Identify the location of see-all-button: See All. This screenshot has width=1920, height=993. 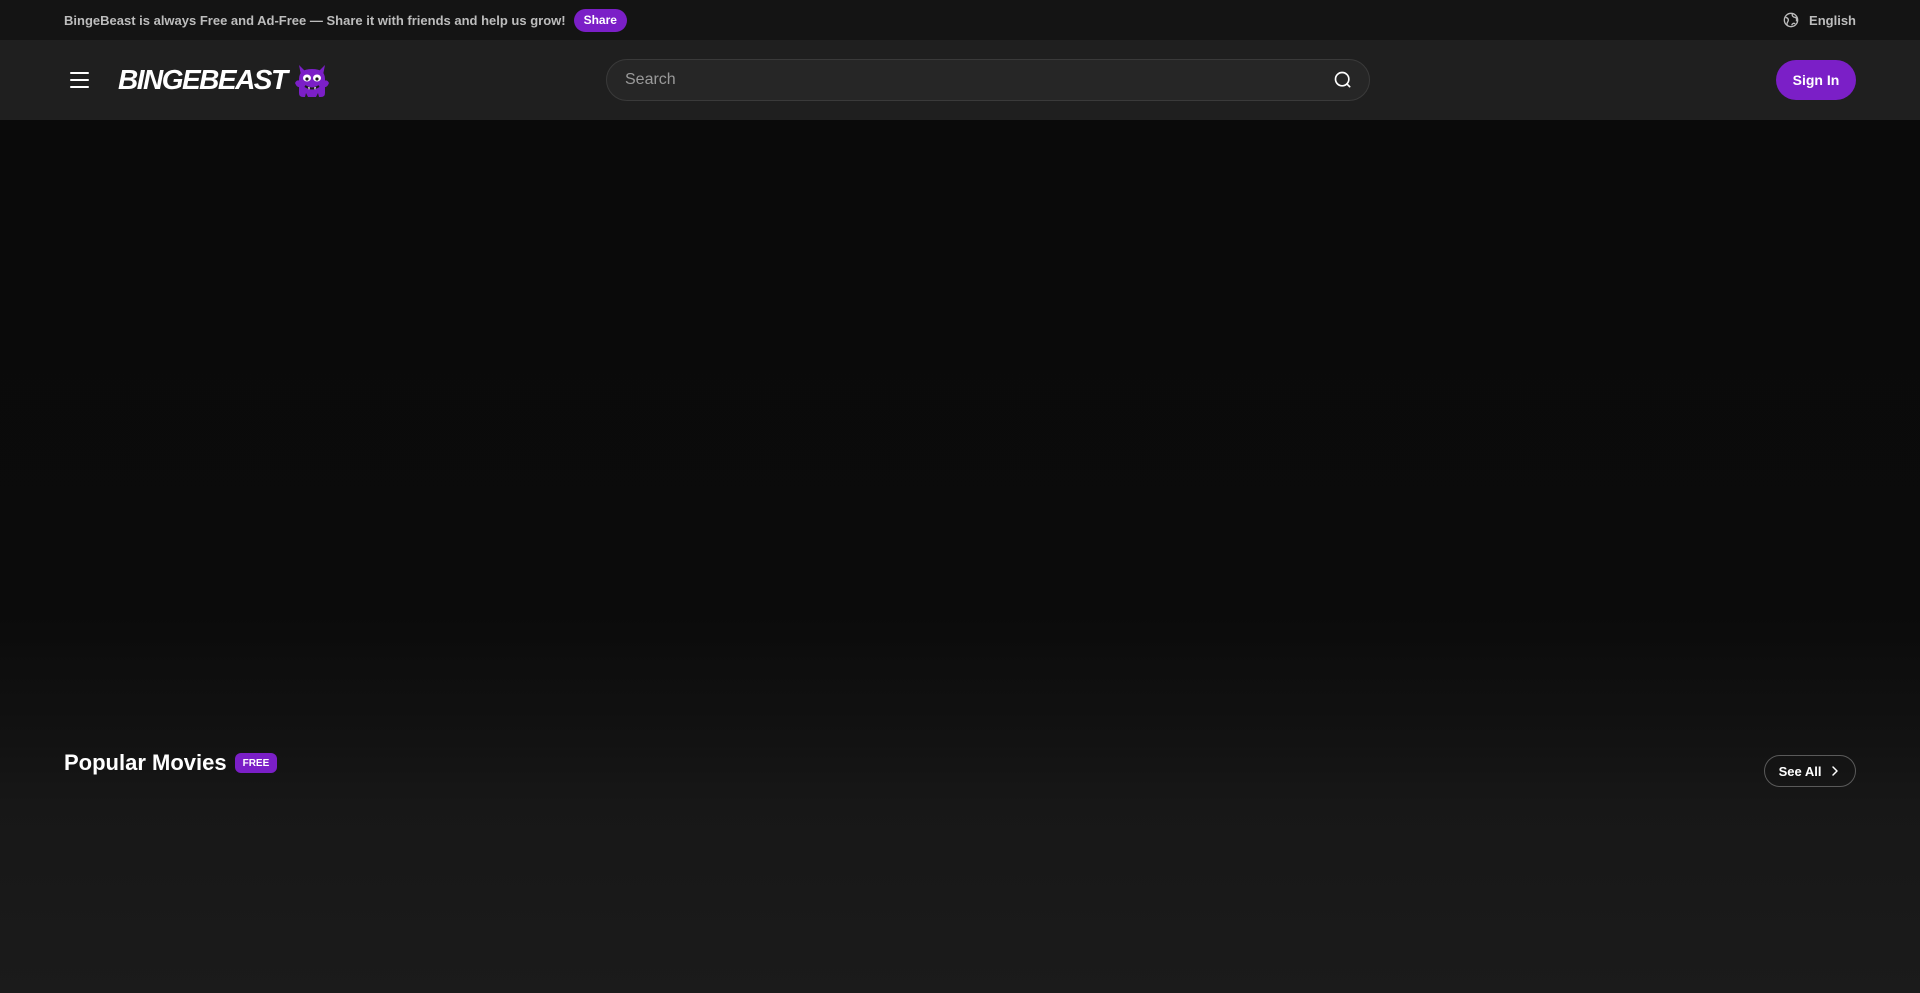
(1810, 771).